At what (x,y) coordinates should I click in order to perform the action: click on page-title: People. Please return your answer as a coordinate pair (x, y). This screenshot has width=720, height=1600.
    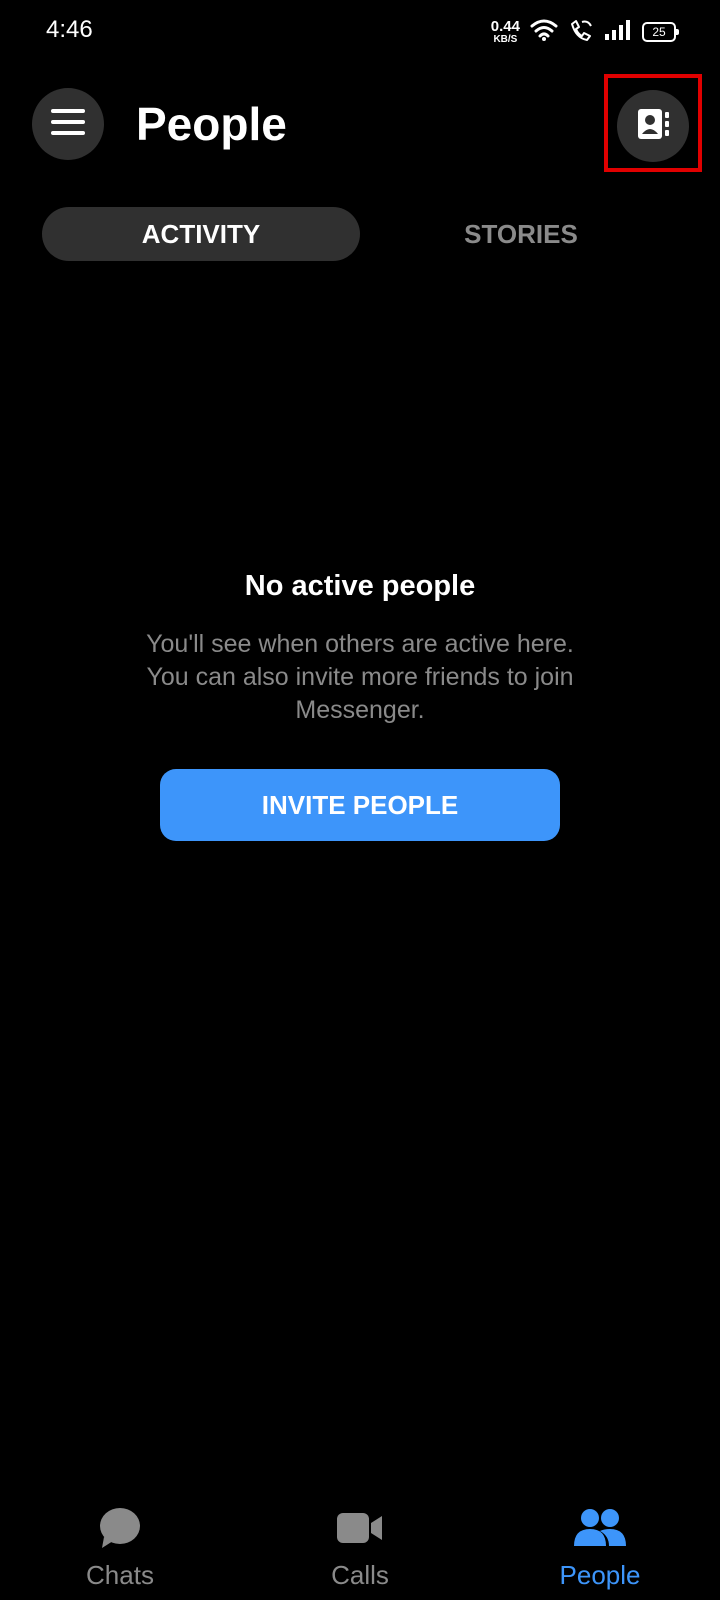
    Looking at the image, I should click on (211, 124).